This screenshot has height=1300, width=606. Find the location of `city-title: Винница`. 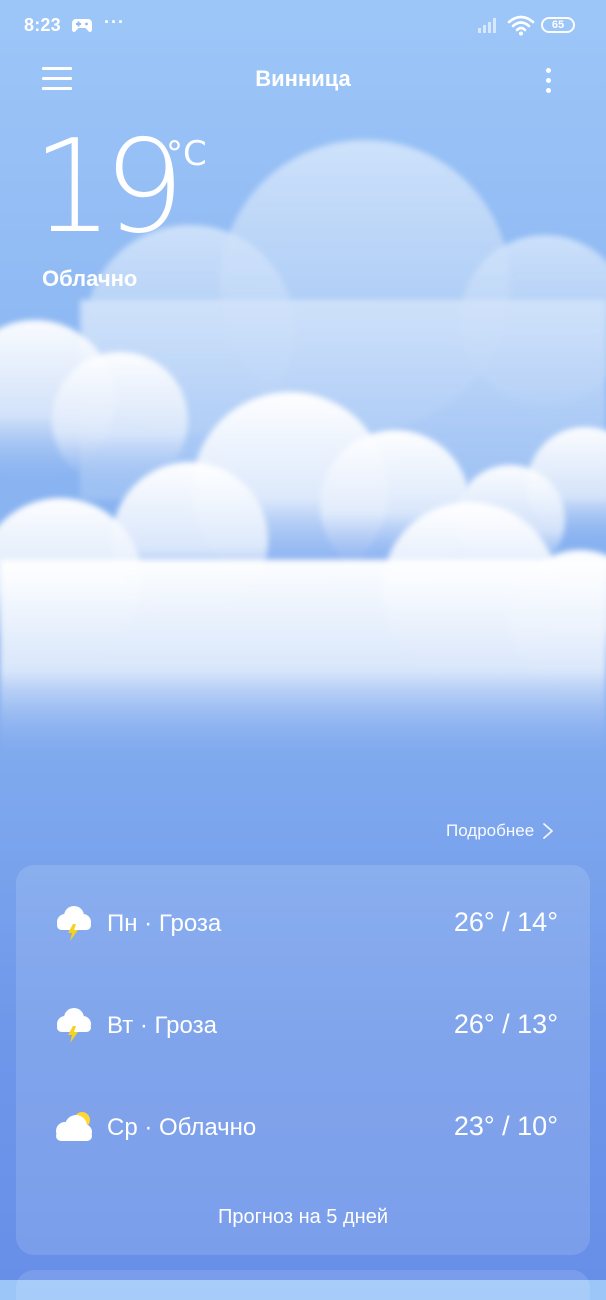

city-title: Винница is located at coordinates (303, 79).